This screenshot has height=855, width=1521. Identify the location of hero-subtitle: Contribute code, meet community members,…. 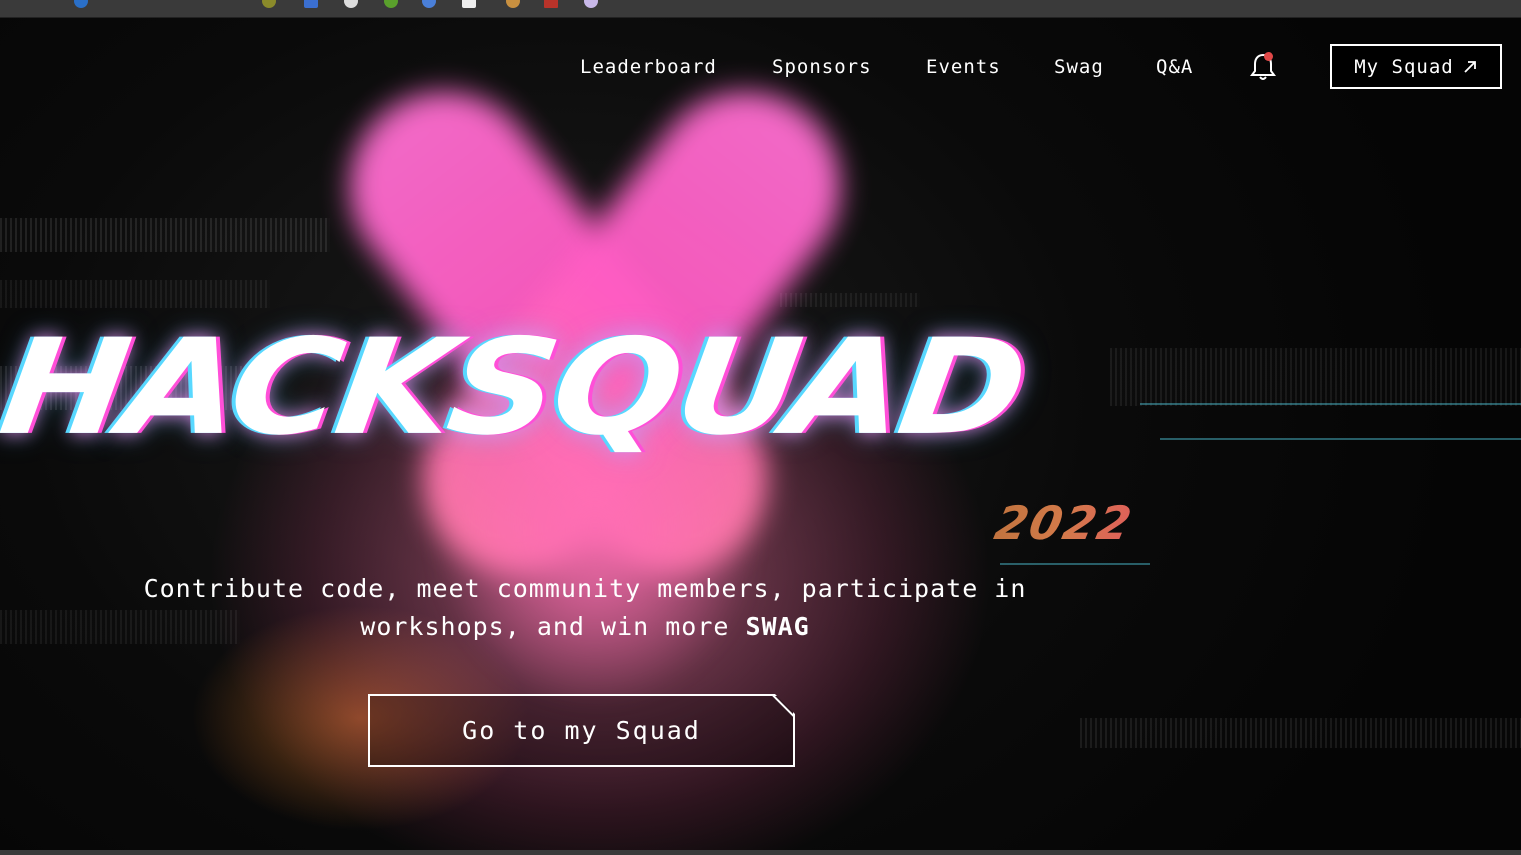
(585, 608).